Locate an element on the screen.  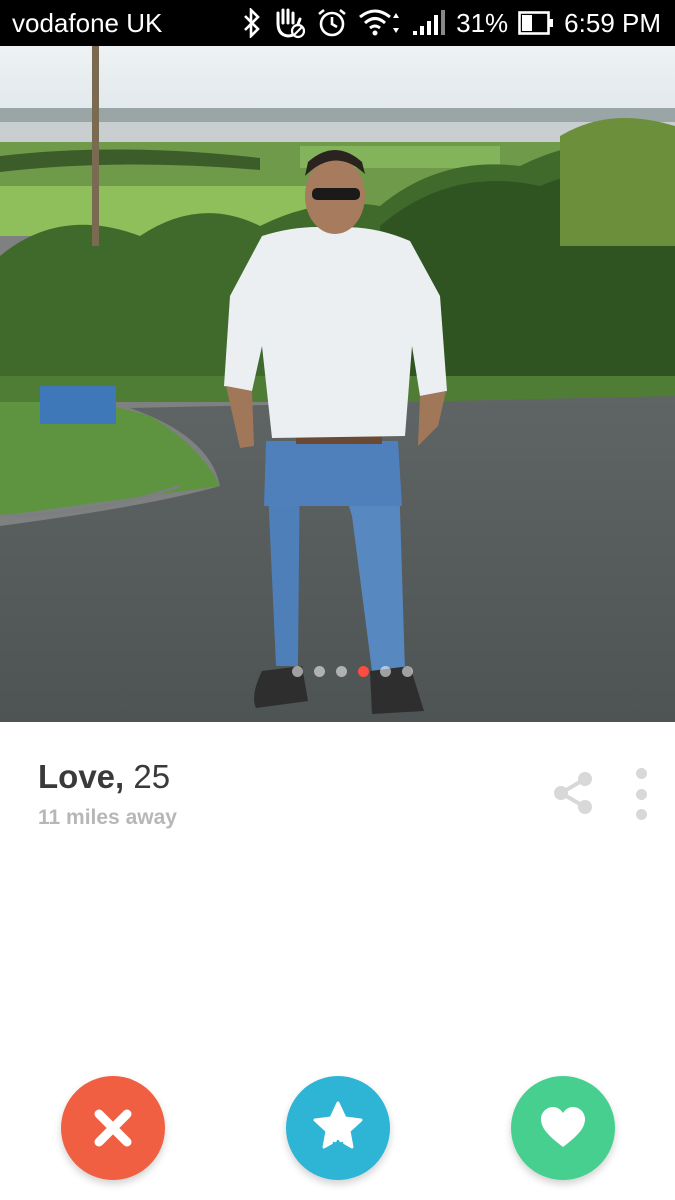
signal-icon is located at coordinates (429, 23).